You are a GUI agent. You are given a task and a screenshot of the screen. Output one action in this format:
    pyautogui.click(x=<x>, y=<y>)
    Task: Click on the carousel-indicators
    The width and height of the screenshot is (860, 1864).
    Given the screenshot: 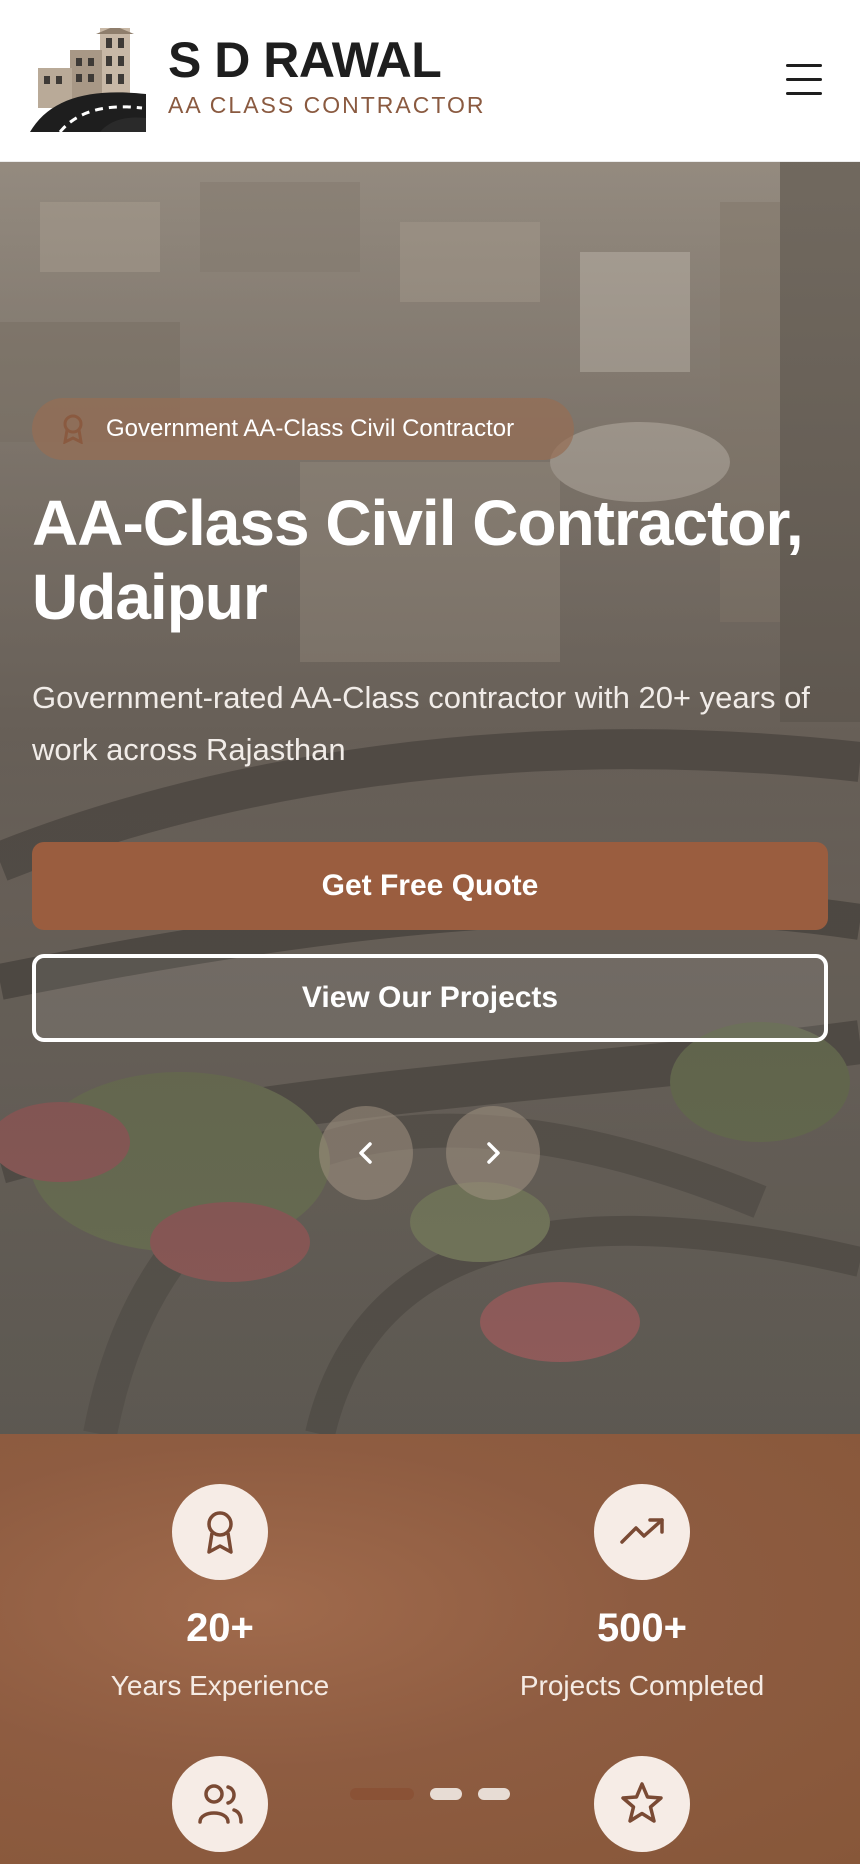 What is the action you would take?
    pyautogui.click(x=435, y=1795)
    